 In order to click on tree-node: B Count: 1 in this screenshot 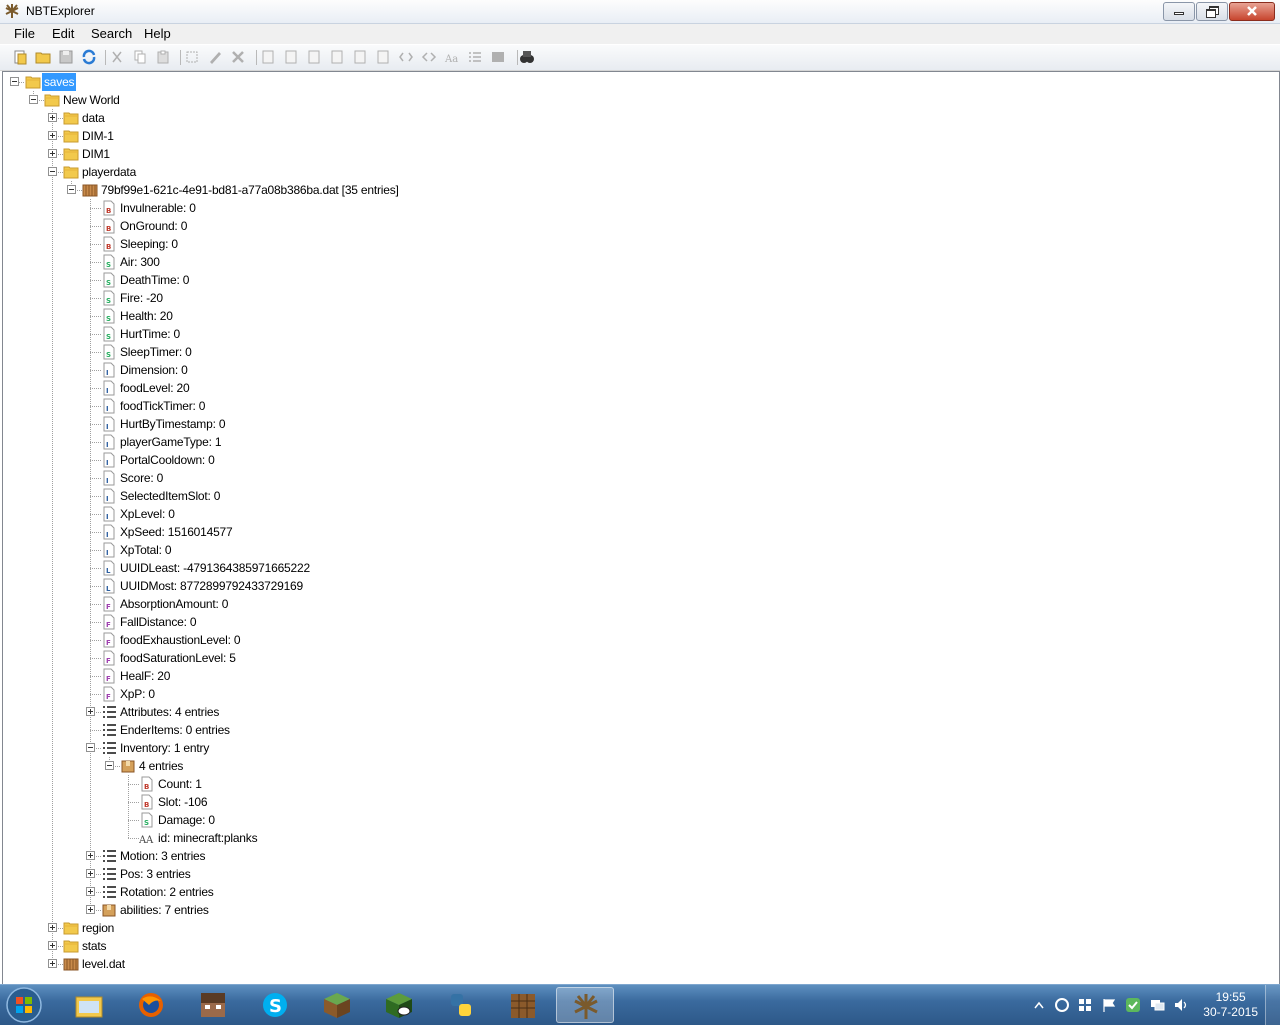, I will do `click(638, 784)`.